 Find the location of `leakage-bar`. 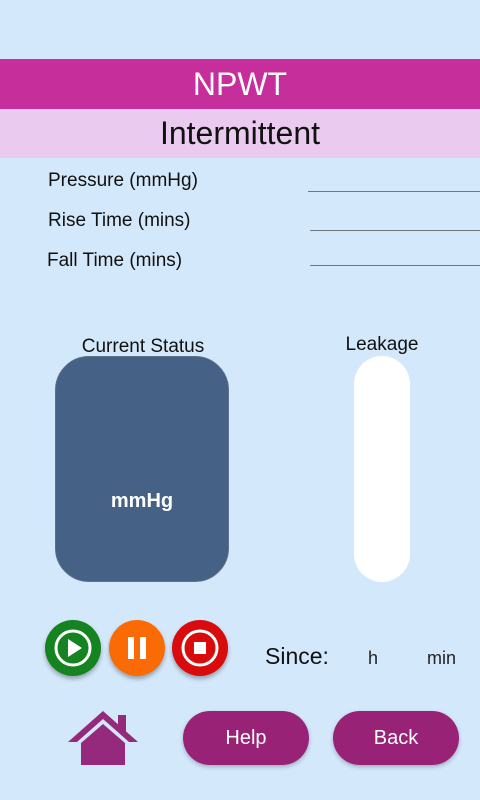

leakage-bar is located at coordinates (382, 469).